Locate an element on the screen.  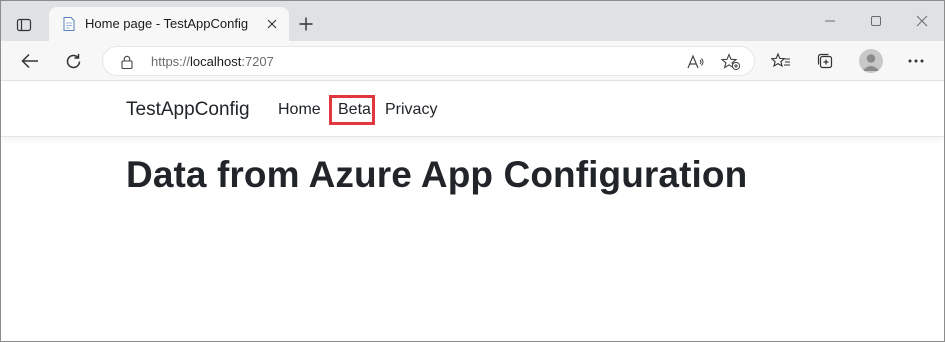
browser-tab: Home page - TestAppConfig is located at coordinates (169, 24).